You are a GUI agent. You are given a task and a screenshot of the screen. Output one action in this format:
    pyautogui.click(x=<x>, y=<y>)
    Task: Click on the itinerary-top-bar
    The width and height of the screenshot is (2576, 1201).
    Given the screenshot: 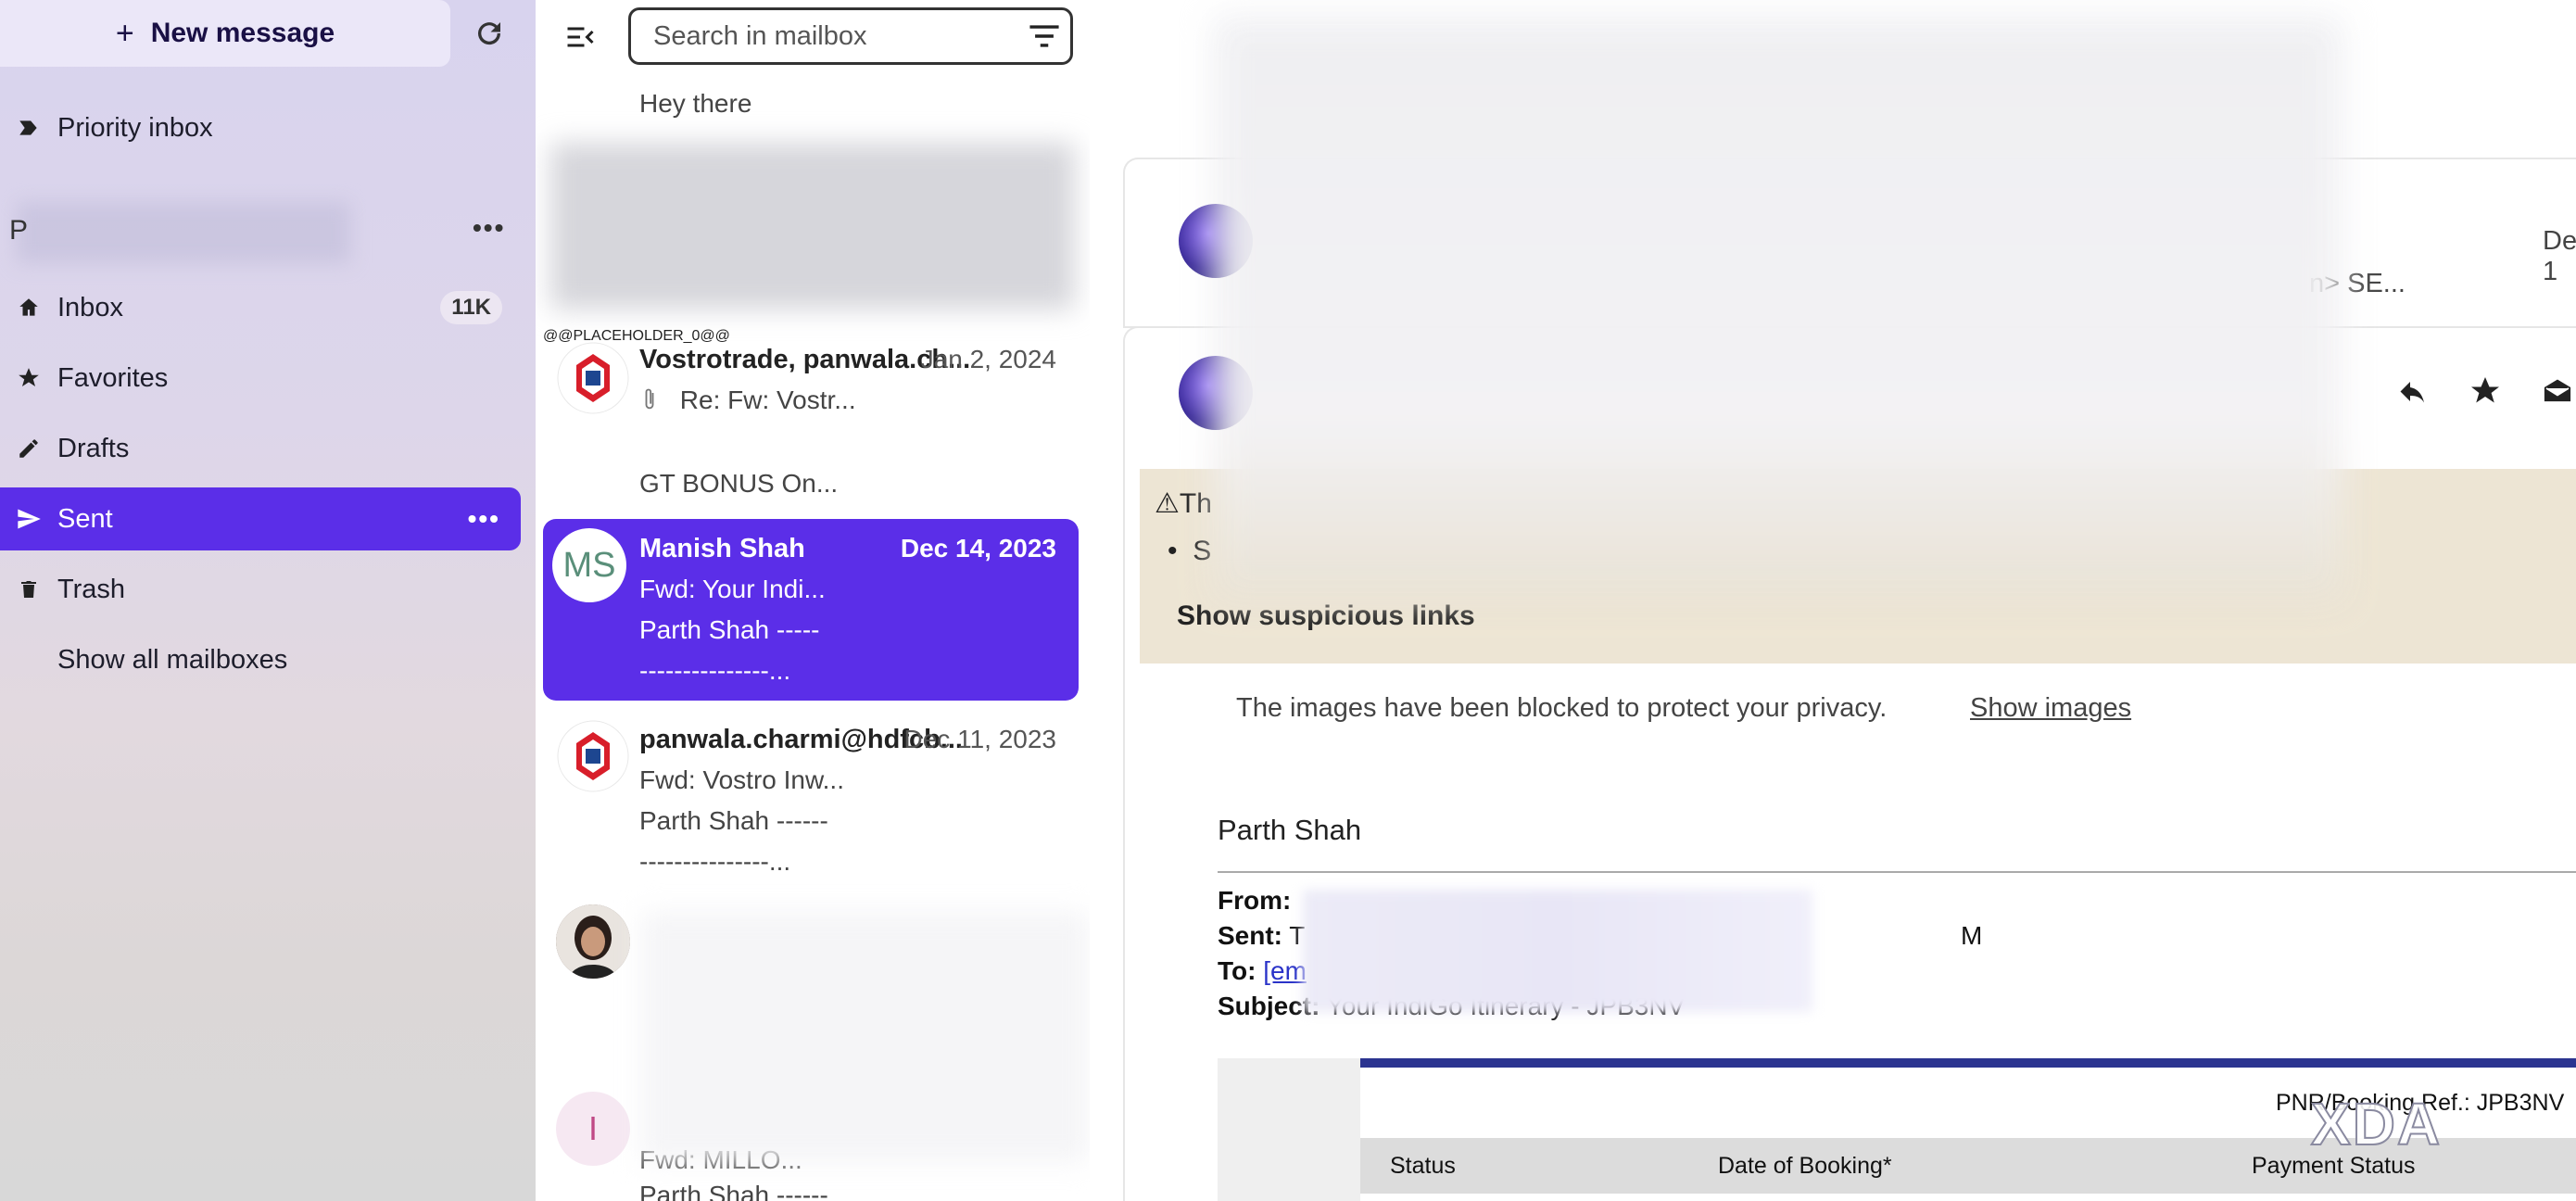 What is the action you would take?
    pyautogui.click(x=1968, y=1063)
    